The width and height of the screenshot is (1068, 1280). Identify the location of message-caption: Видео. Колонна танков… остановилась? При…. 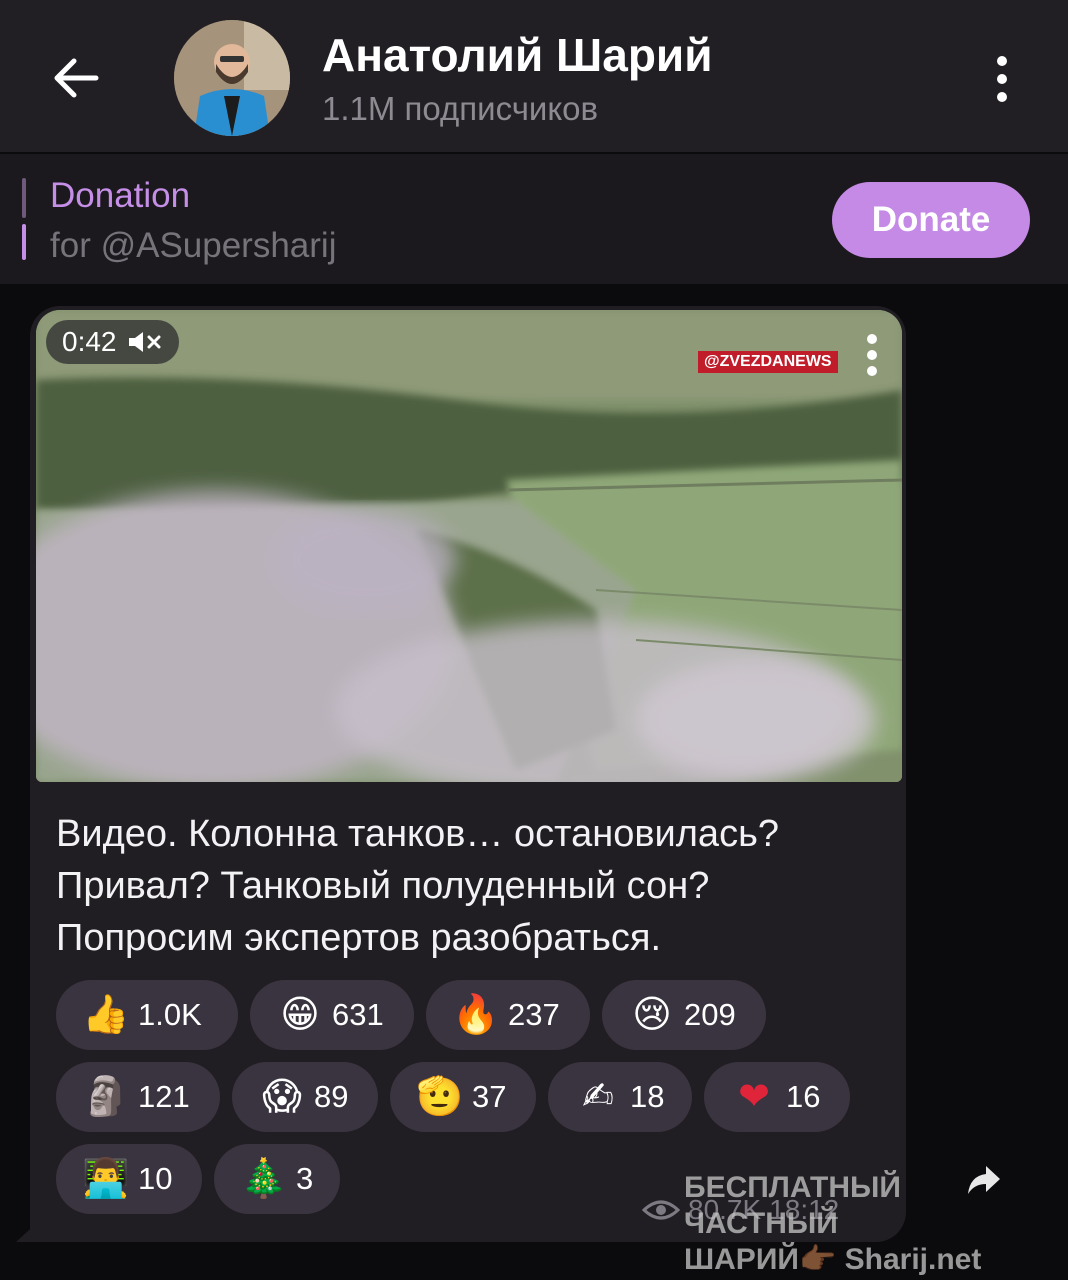
(476, 886).